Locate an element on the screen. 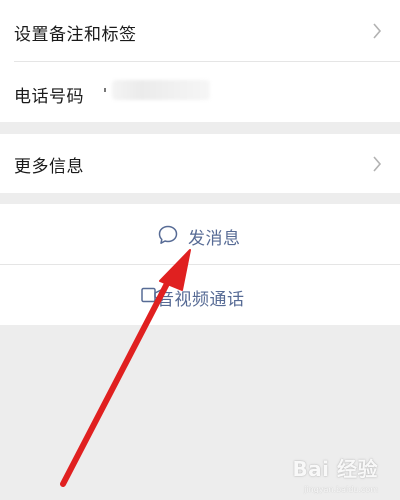 The height and width of the screenshot is (500, 400). send-message-button: 发消息 is located at coordinates (200, 234).